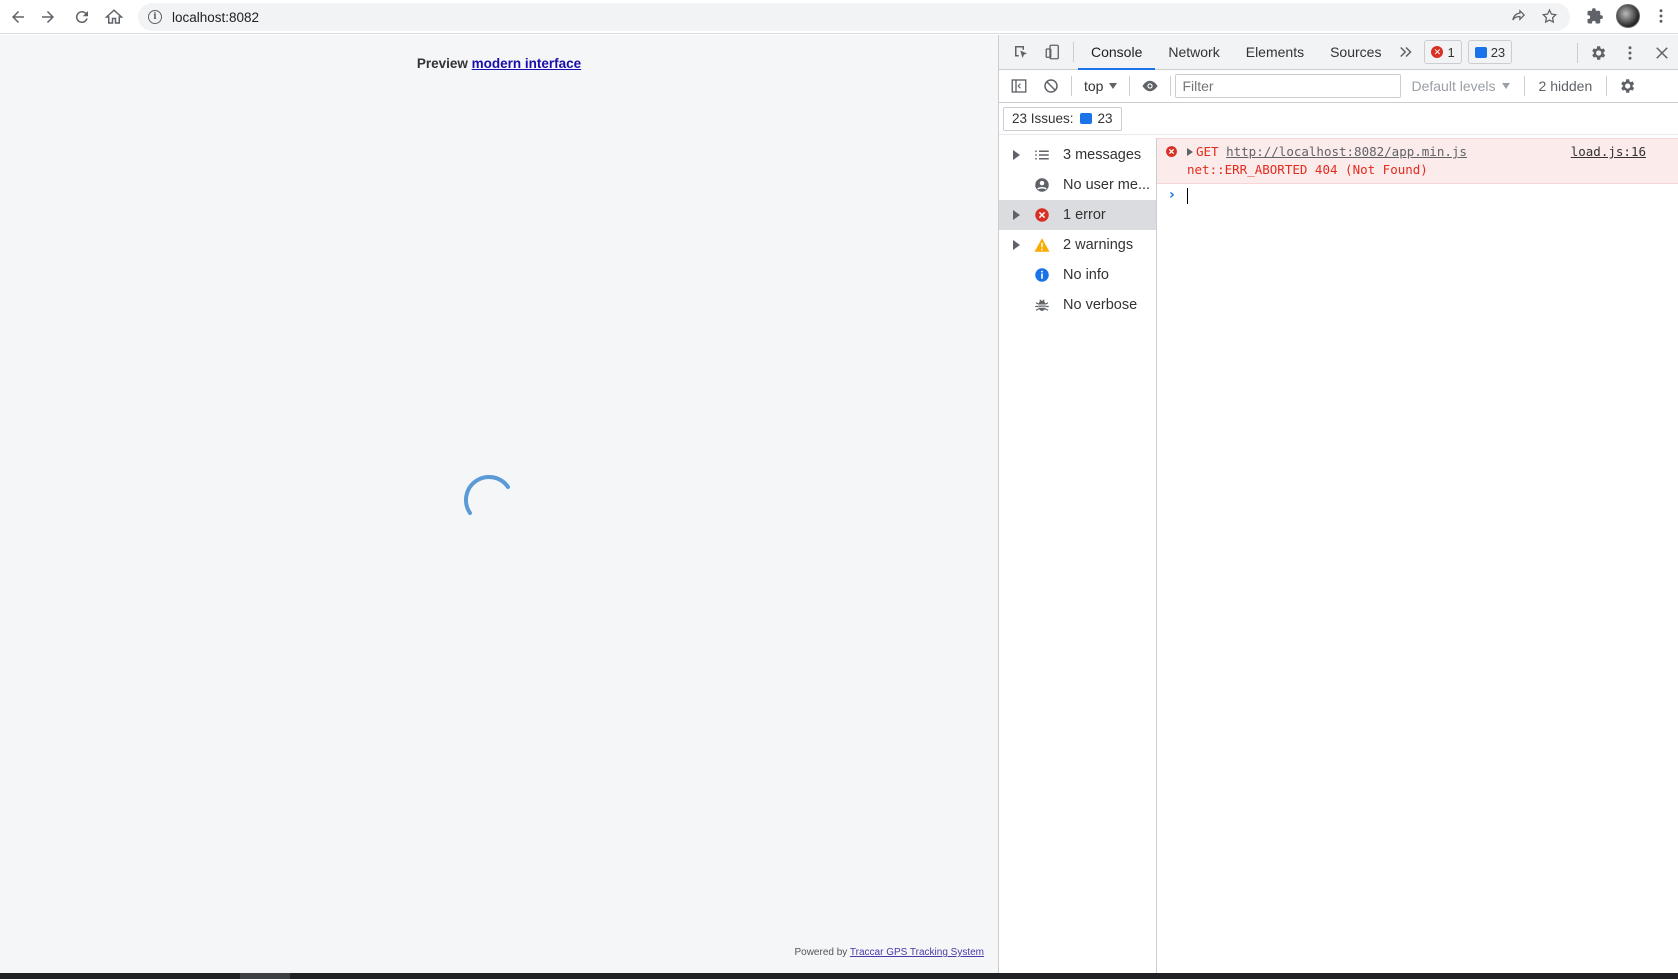 This screenshot has width=1678, height=979. I want to click on error-count-badge: ✕ 1, so click(1443, 52).